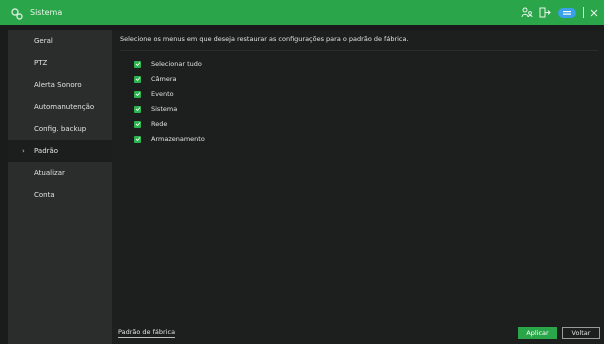  I want to click on option-label: Selecionar tudo, so click(176, 64).